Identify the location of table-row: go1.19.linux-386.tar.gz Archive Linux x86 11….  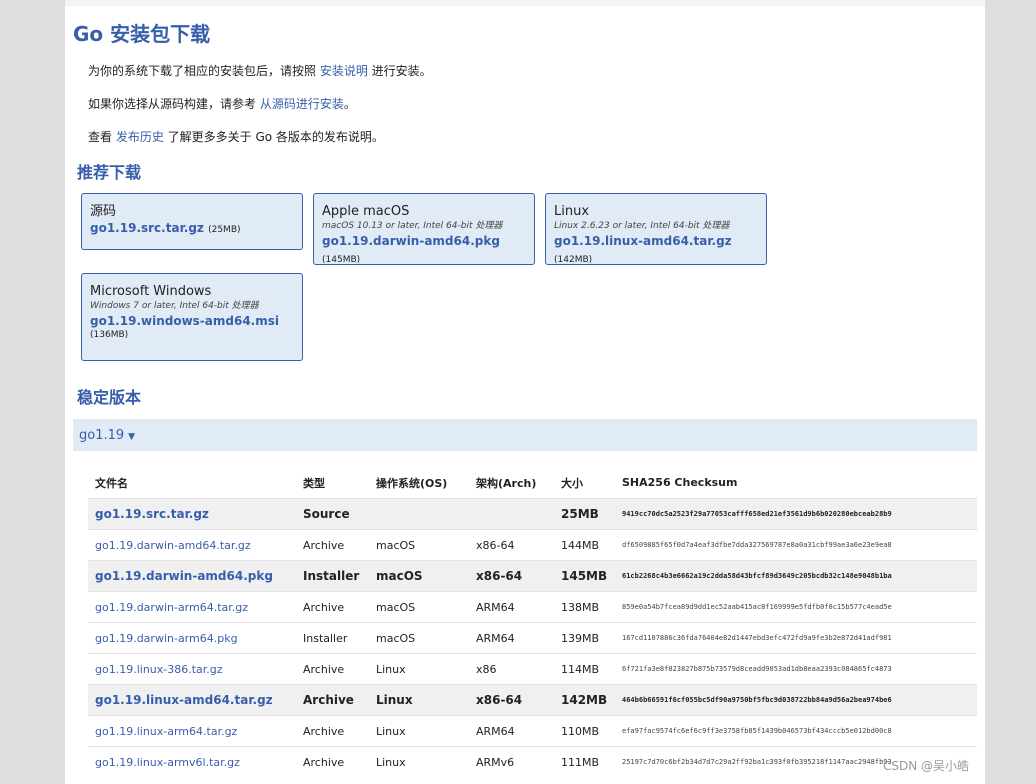
(532, 669).